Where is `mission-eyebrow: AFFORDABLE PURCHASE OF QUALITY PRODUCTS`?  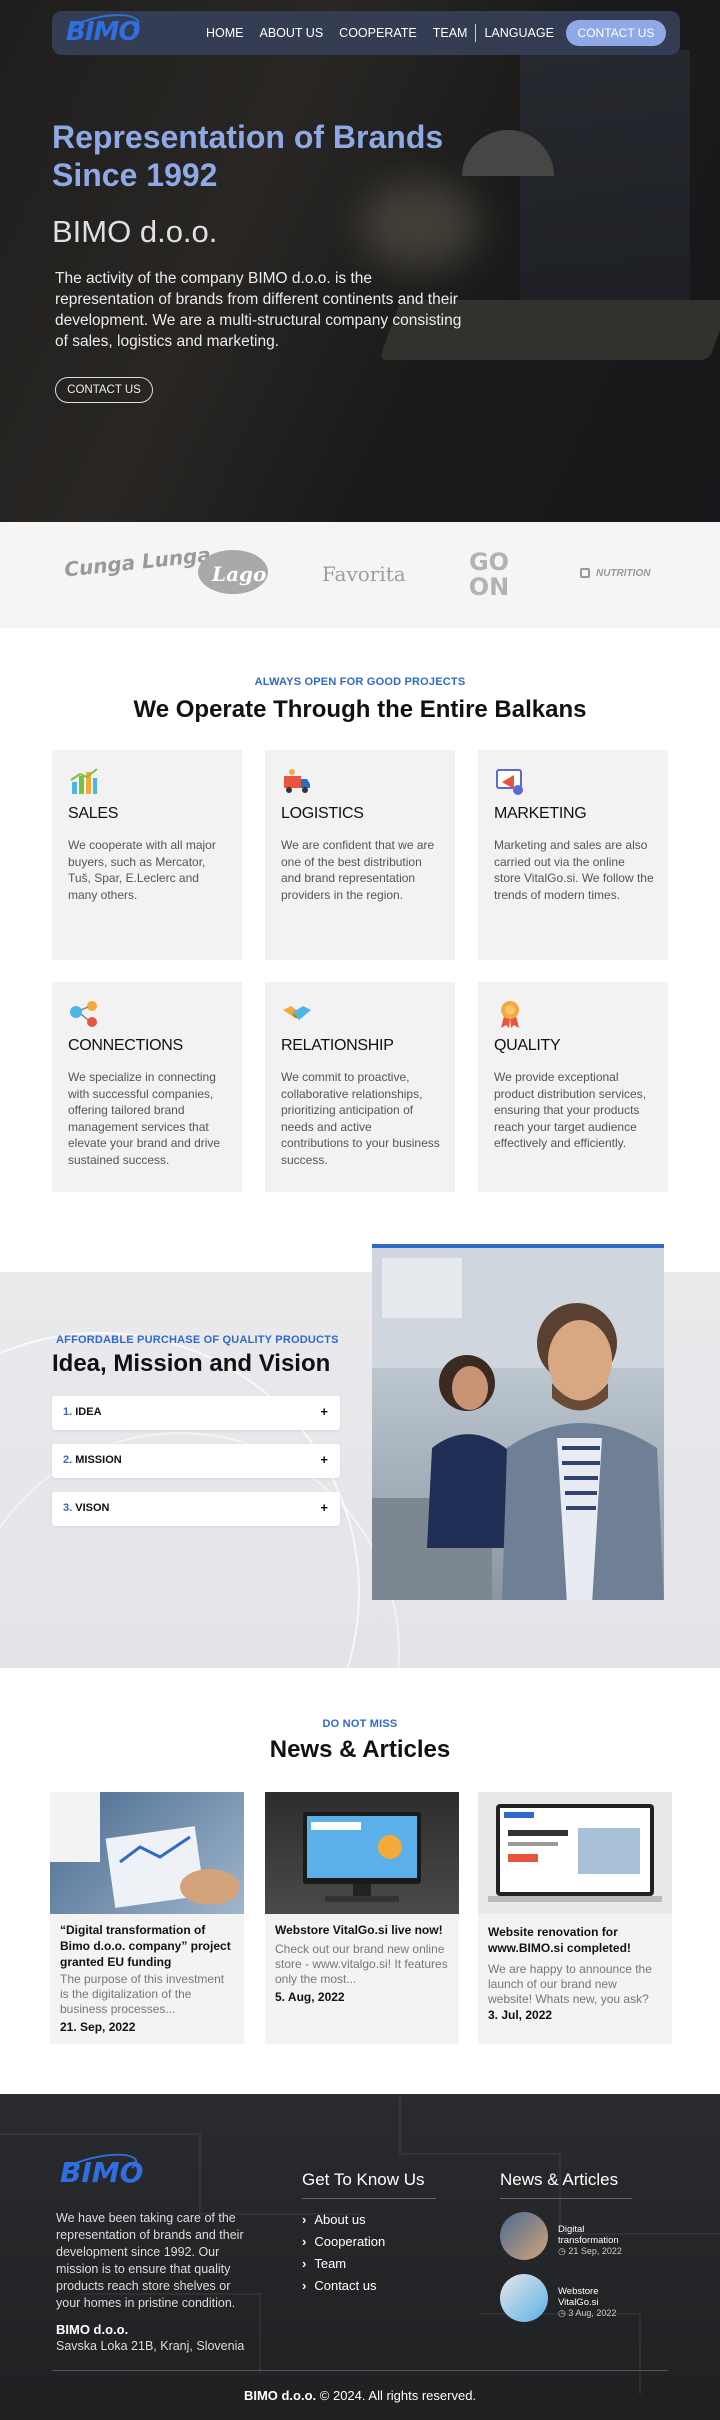 mission-eyebrow: AFFORDABLE PURCHASE OF QUALITY PRODUCTS is located at coordinates (197, 1340).